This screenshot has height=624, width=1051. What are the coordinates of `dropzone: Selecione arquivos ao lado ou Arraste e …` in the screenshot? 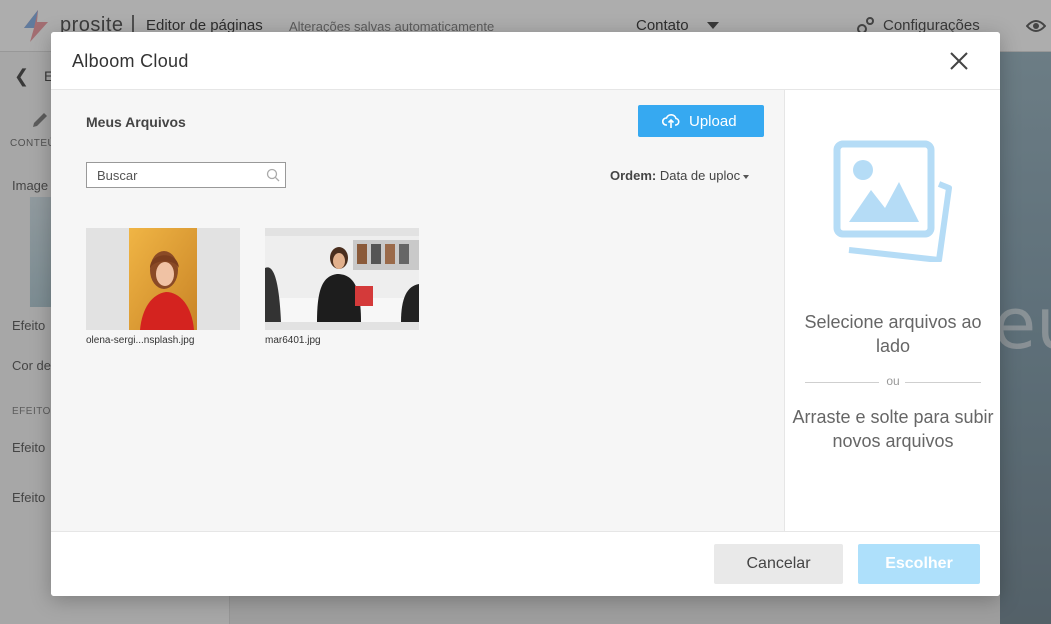 It's located at (892, 310).